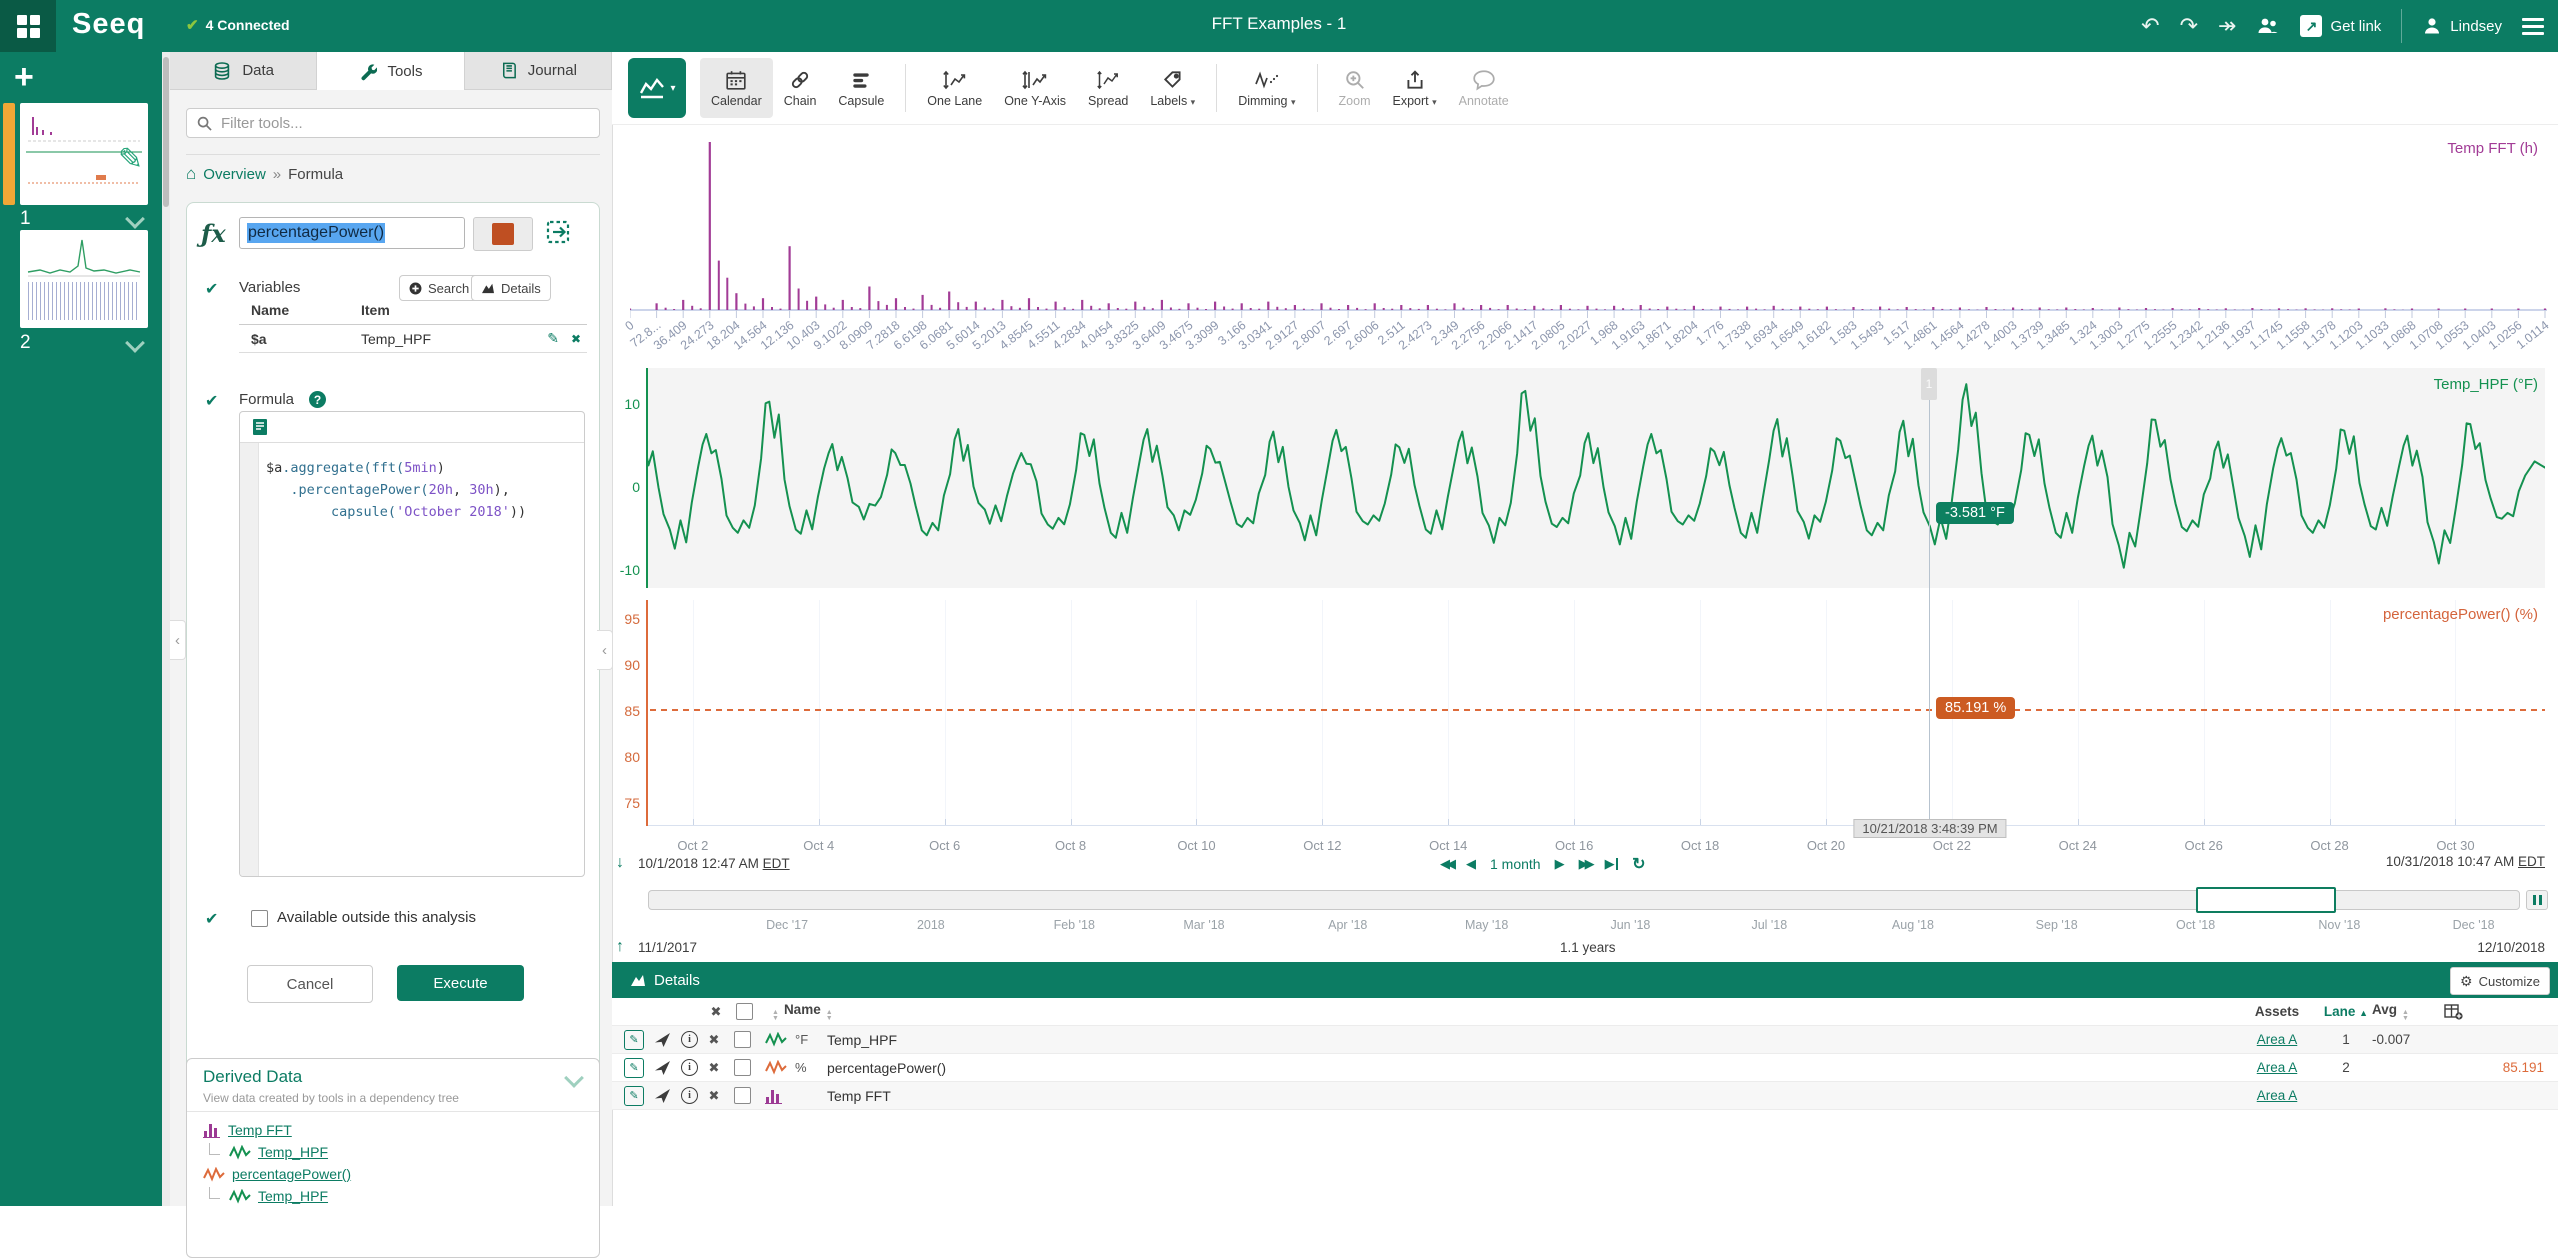 This screenshot has width=2558, height=1258. What do you see at coordinates (460, 983) in the screenshot?
I see `execute-button: Execute` at bounding box center [460, 983].